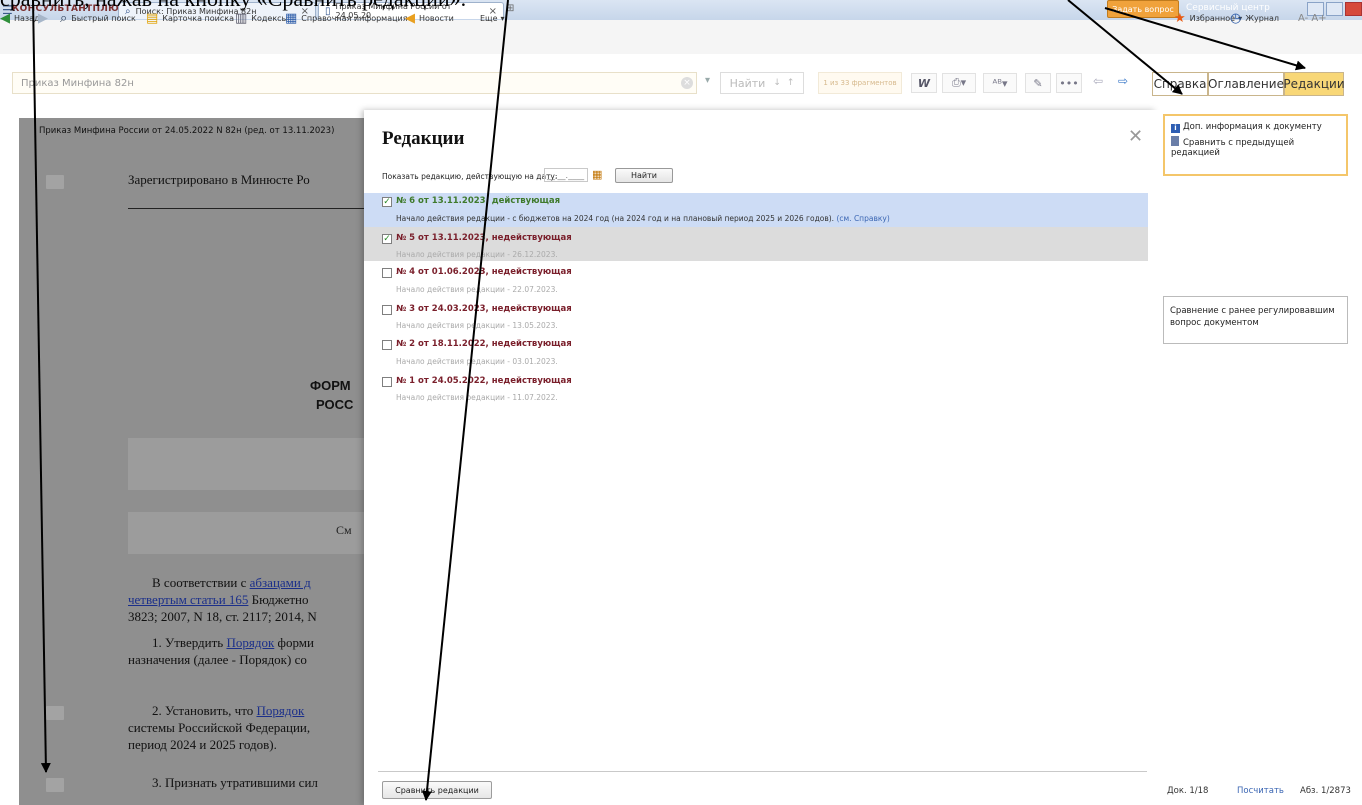 This screenshot has width=1362, height=805. I want to click on paragraph-line: период 2024 и 2025 годов)., so click(202, 744).